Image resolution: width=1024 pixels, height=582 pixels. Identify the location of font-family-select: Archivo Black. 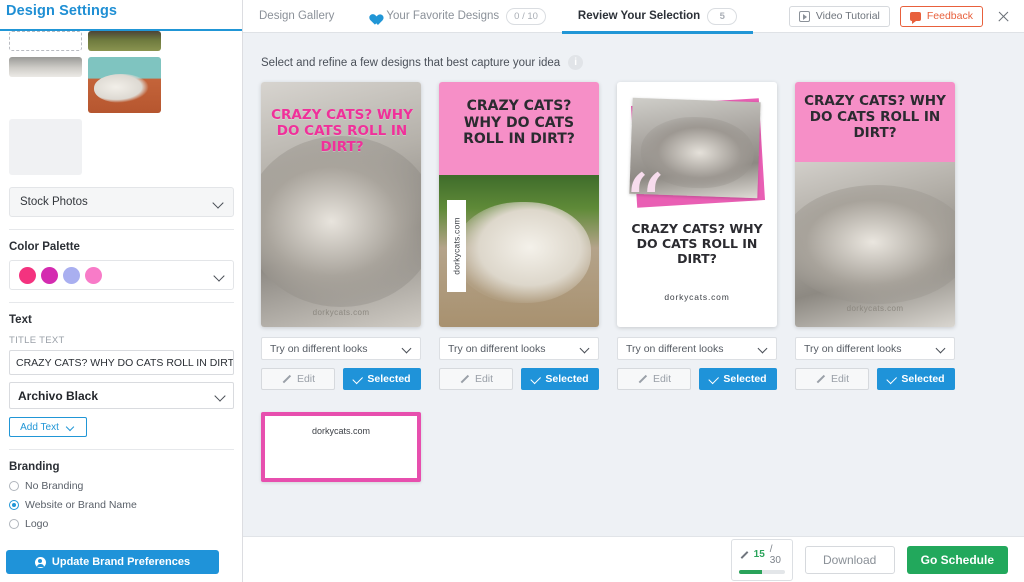
(121, 395).